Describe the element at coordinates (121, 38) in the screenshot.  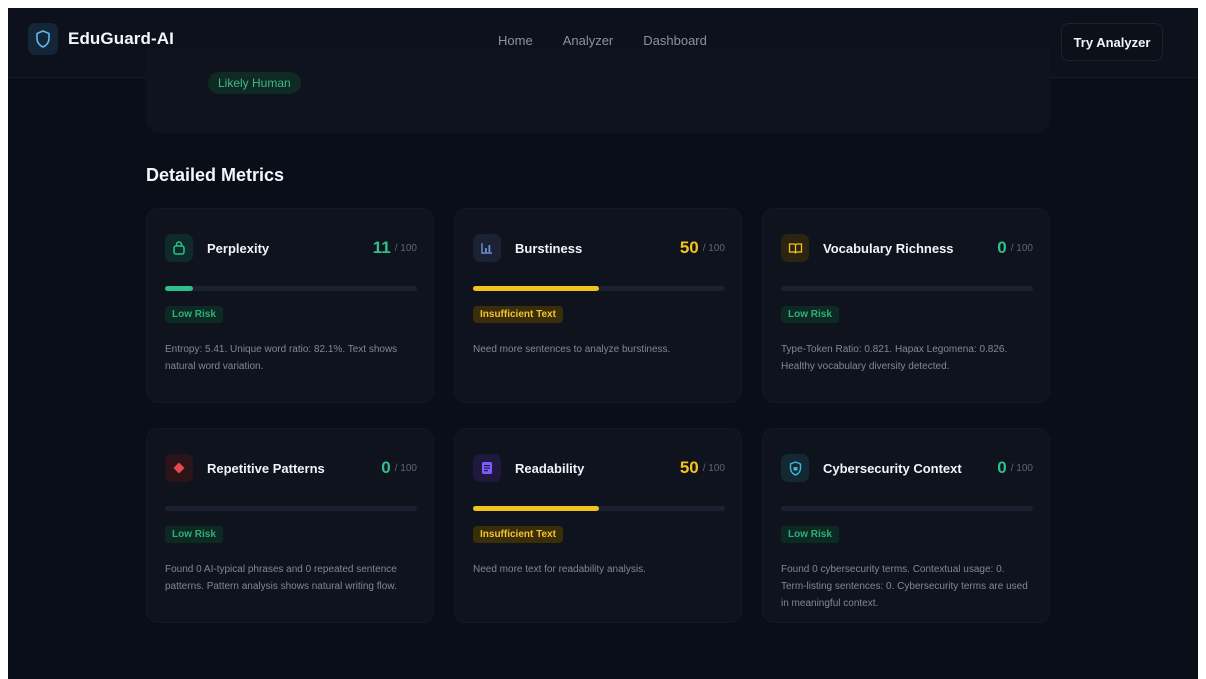
I see `brand-name: EduGuard-AI` at that location.